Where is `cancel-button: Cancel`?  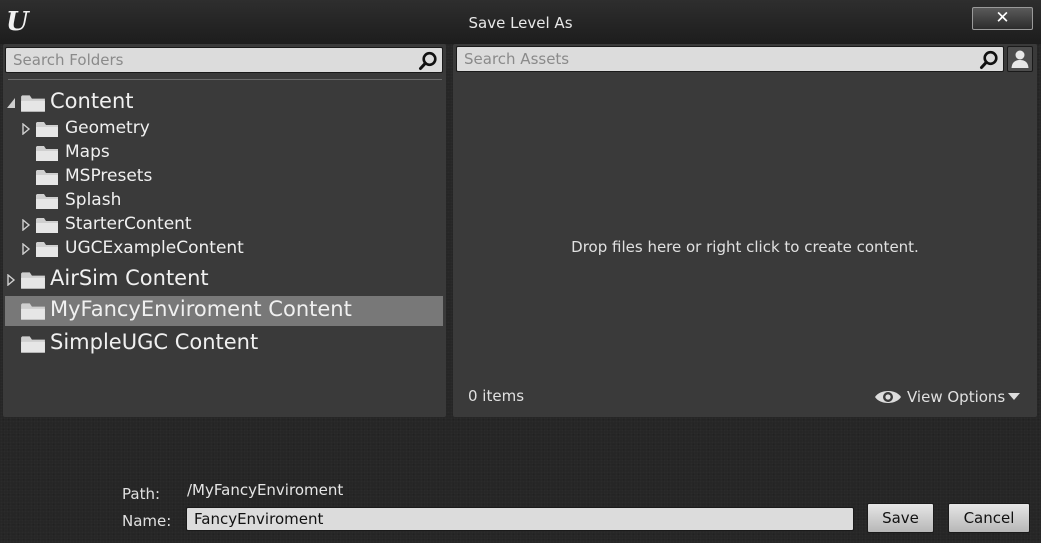
cancel-button: Cancel is located at coordinates (989, 518).